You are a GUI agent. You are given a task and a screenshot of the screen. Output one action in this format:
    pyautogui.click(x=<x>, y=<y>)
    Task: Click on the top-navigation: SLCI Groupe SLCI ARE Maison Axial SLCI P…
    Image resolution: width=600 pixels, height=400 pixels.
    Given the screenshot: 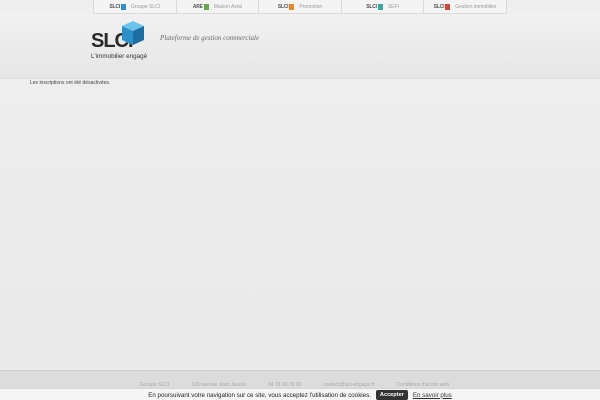 What is the action you would take?
    pyautogui.click(x=300, y=7)
    